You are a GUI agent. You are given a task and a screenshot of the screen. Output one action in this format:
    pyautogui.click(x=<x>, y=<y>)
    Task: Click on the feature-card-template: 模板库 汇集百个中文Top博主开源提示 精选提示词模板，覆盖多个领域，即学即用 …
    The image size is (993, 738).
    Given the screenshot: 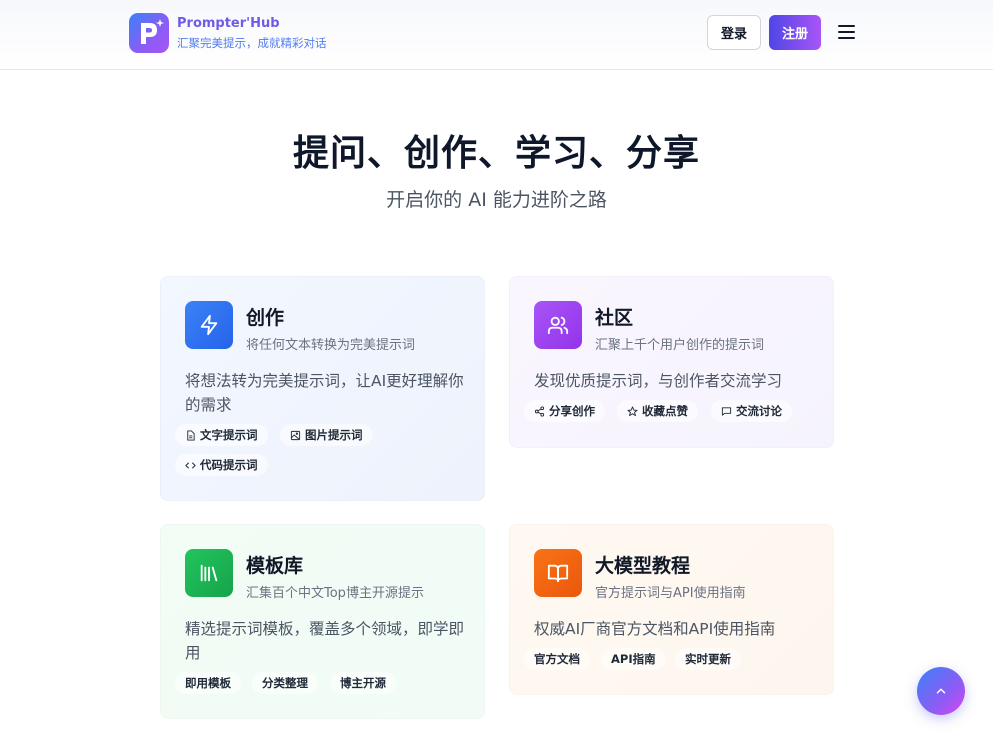 What is the action you would take?
    pyautogui.click(x=322, y=621)
    